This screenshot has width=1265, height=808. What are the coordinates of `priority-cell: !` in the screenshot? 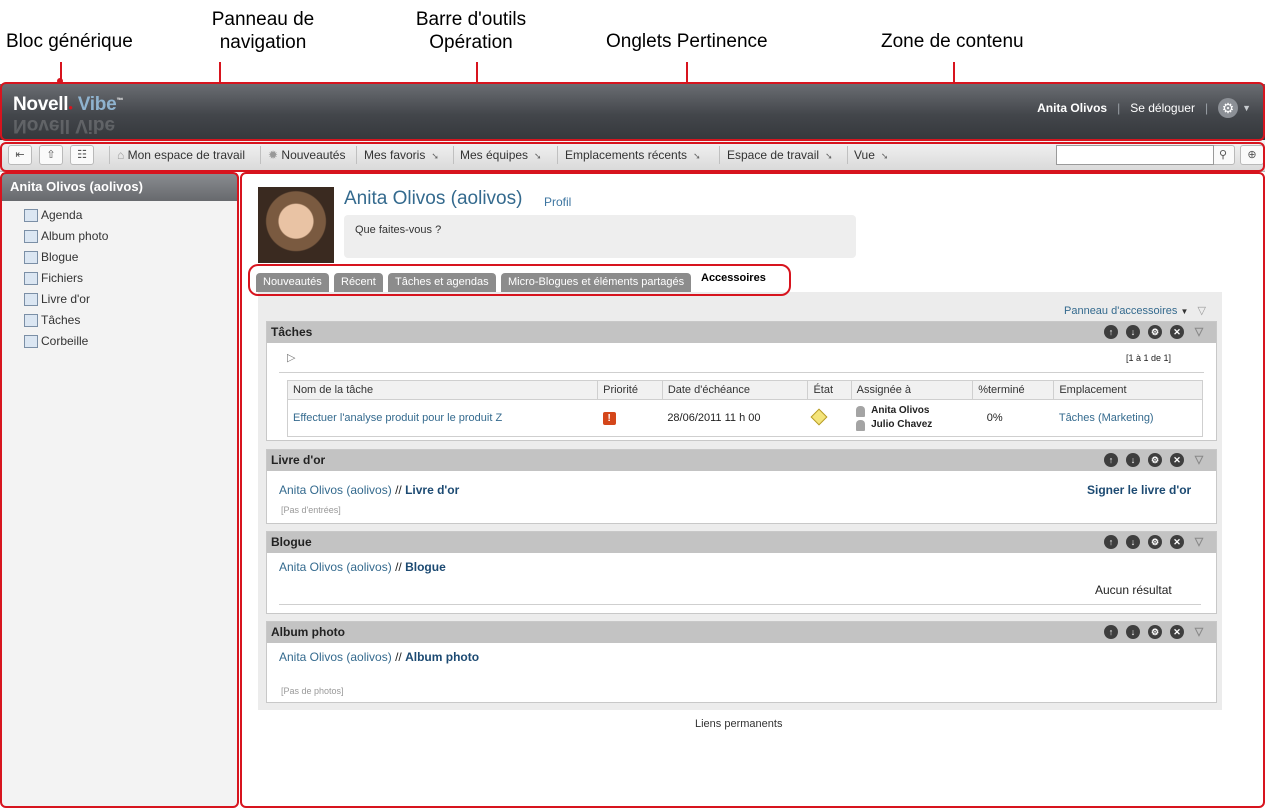 It's located at (630, 418).